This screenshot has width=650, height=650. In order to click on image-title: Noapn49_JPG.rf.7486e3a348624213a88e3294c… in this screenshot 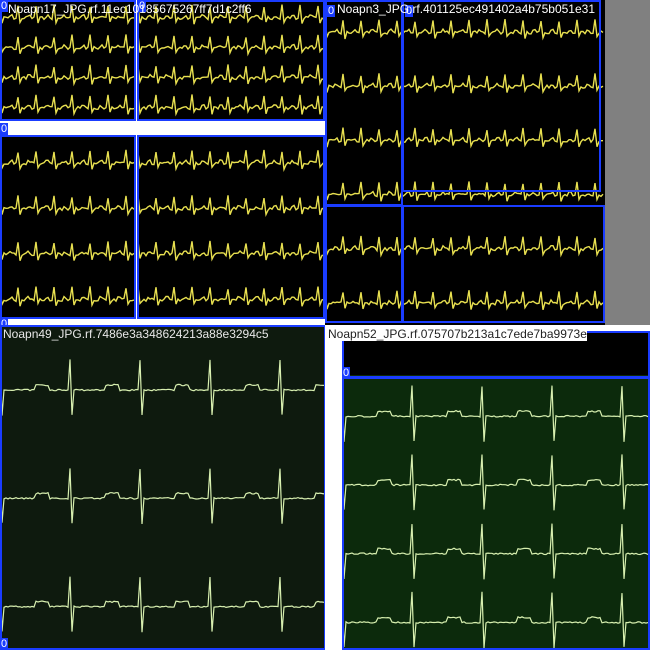, I will do `click(136, 334)`.